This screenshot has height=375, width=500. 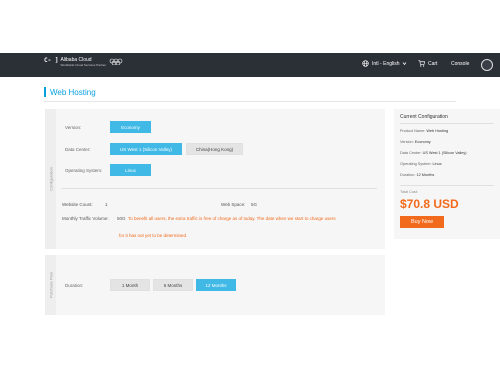 I want to click on cart-link: Cart, so click(x=427, y=63).